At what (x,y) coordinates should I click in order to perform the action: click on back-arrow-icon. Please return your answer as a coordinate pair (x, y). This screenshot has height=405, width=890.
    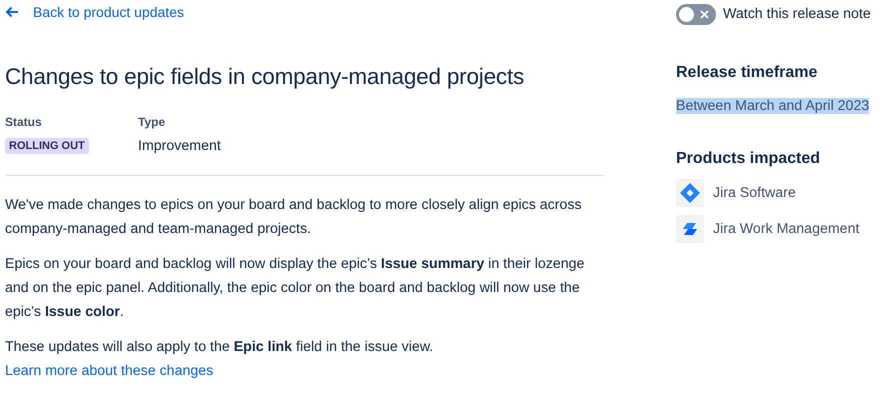
    Looking at the image, I should click on (12, 12).